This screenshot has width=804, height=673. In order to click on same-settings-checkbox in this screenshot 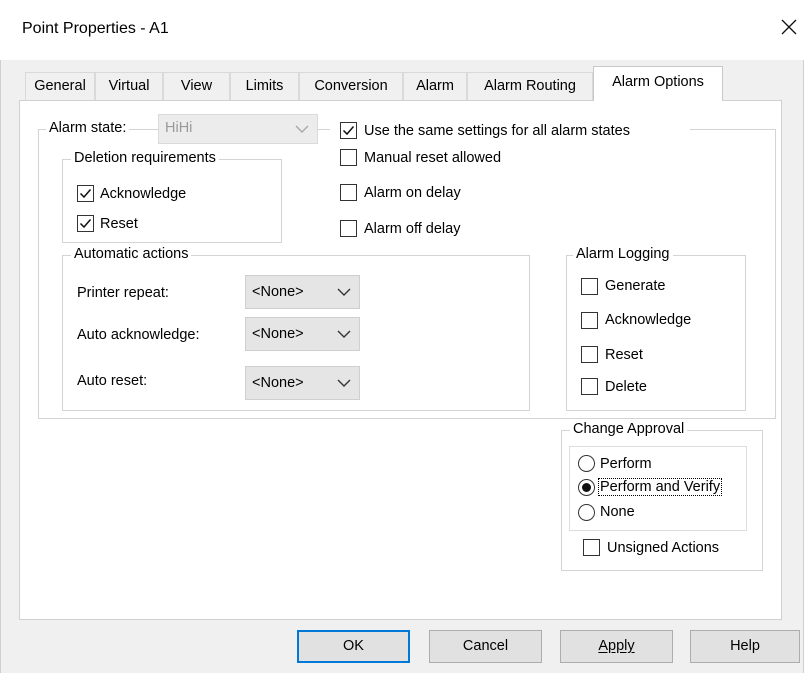, I will do `click(348, 130)`.